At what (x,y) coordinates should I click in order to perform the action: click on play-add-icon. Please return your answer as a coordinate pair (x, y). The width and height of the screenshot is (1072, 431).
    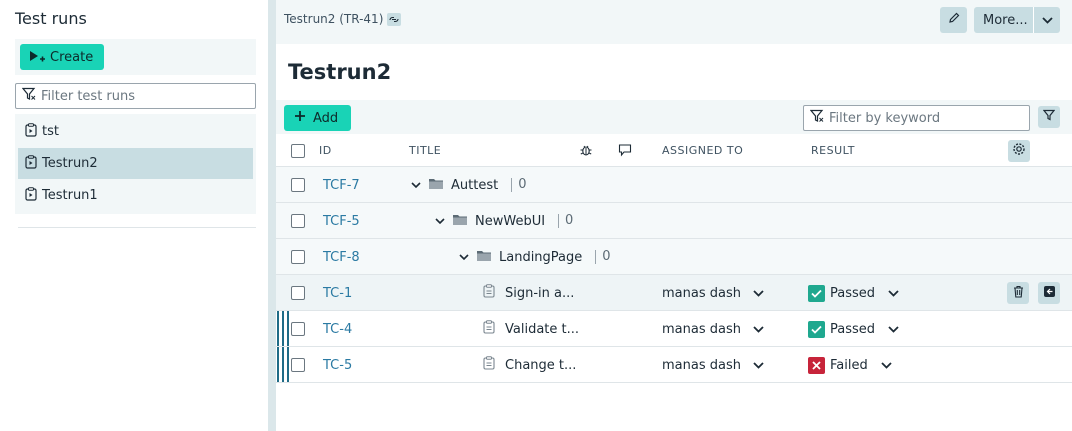
    Looking at the image, I should click on (37, 57).